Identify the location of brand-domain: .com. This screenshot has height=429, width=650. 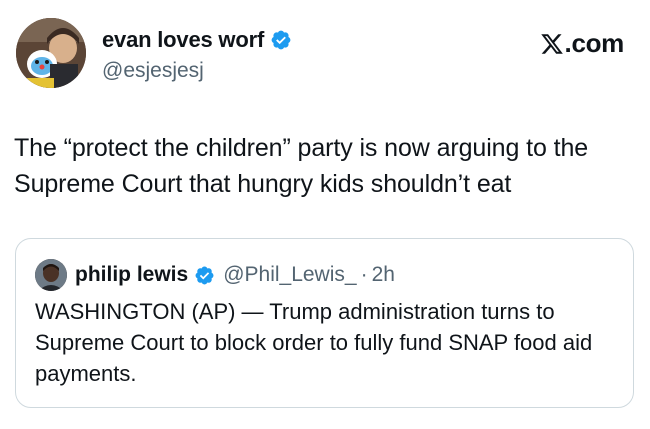
(594, 43).